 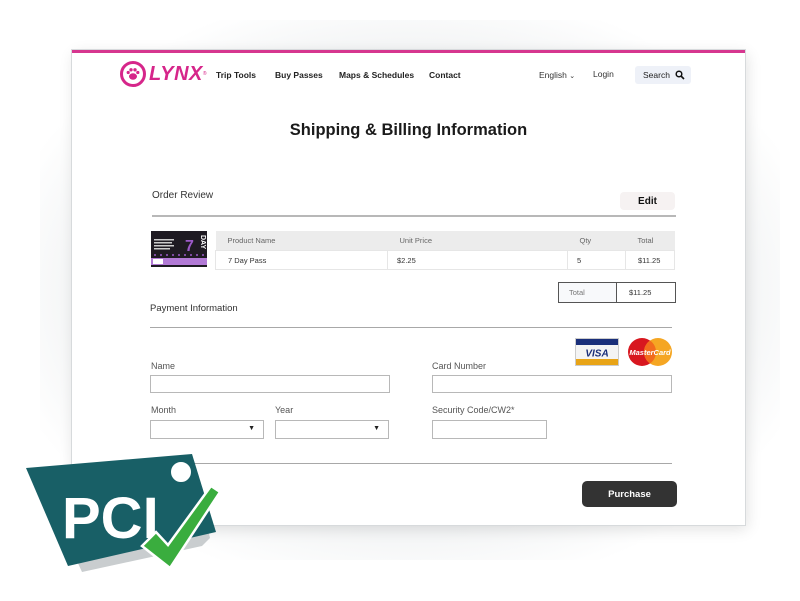 I want to click on cell-total: $11.25, so click(x=650, y=260).